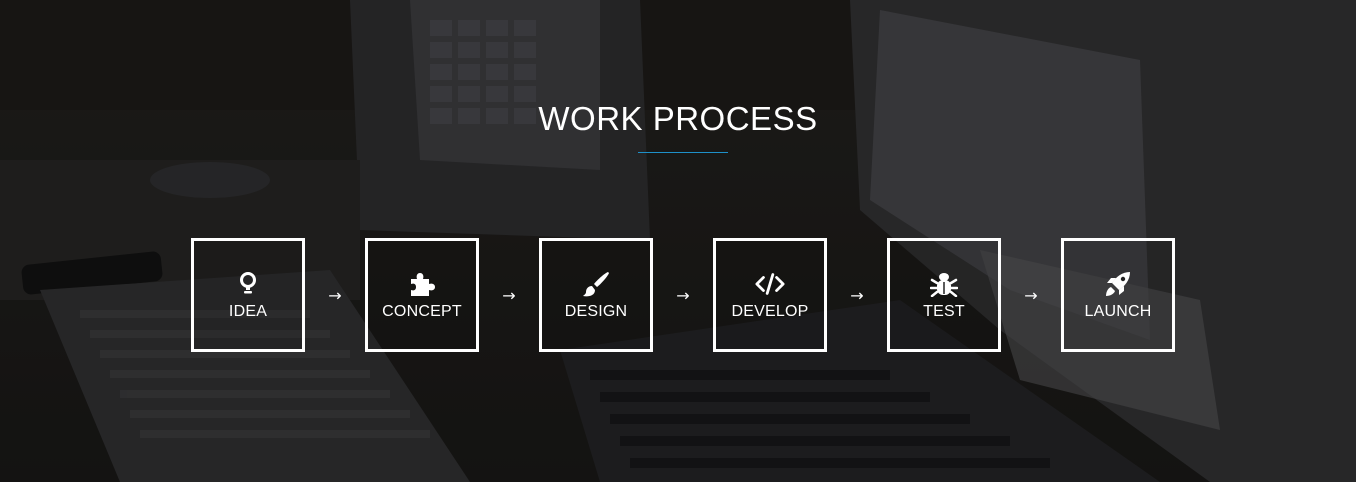  I want to click on code-icon, so click(770, 284).